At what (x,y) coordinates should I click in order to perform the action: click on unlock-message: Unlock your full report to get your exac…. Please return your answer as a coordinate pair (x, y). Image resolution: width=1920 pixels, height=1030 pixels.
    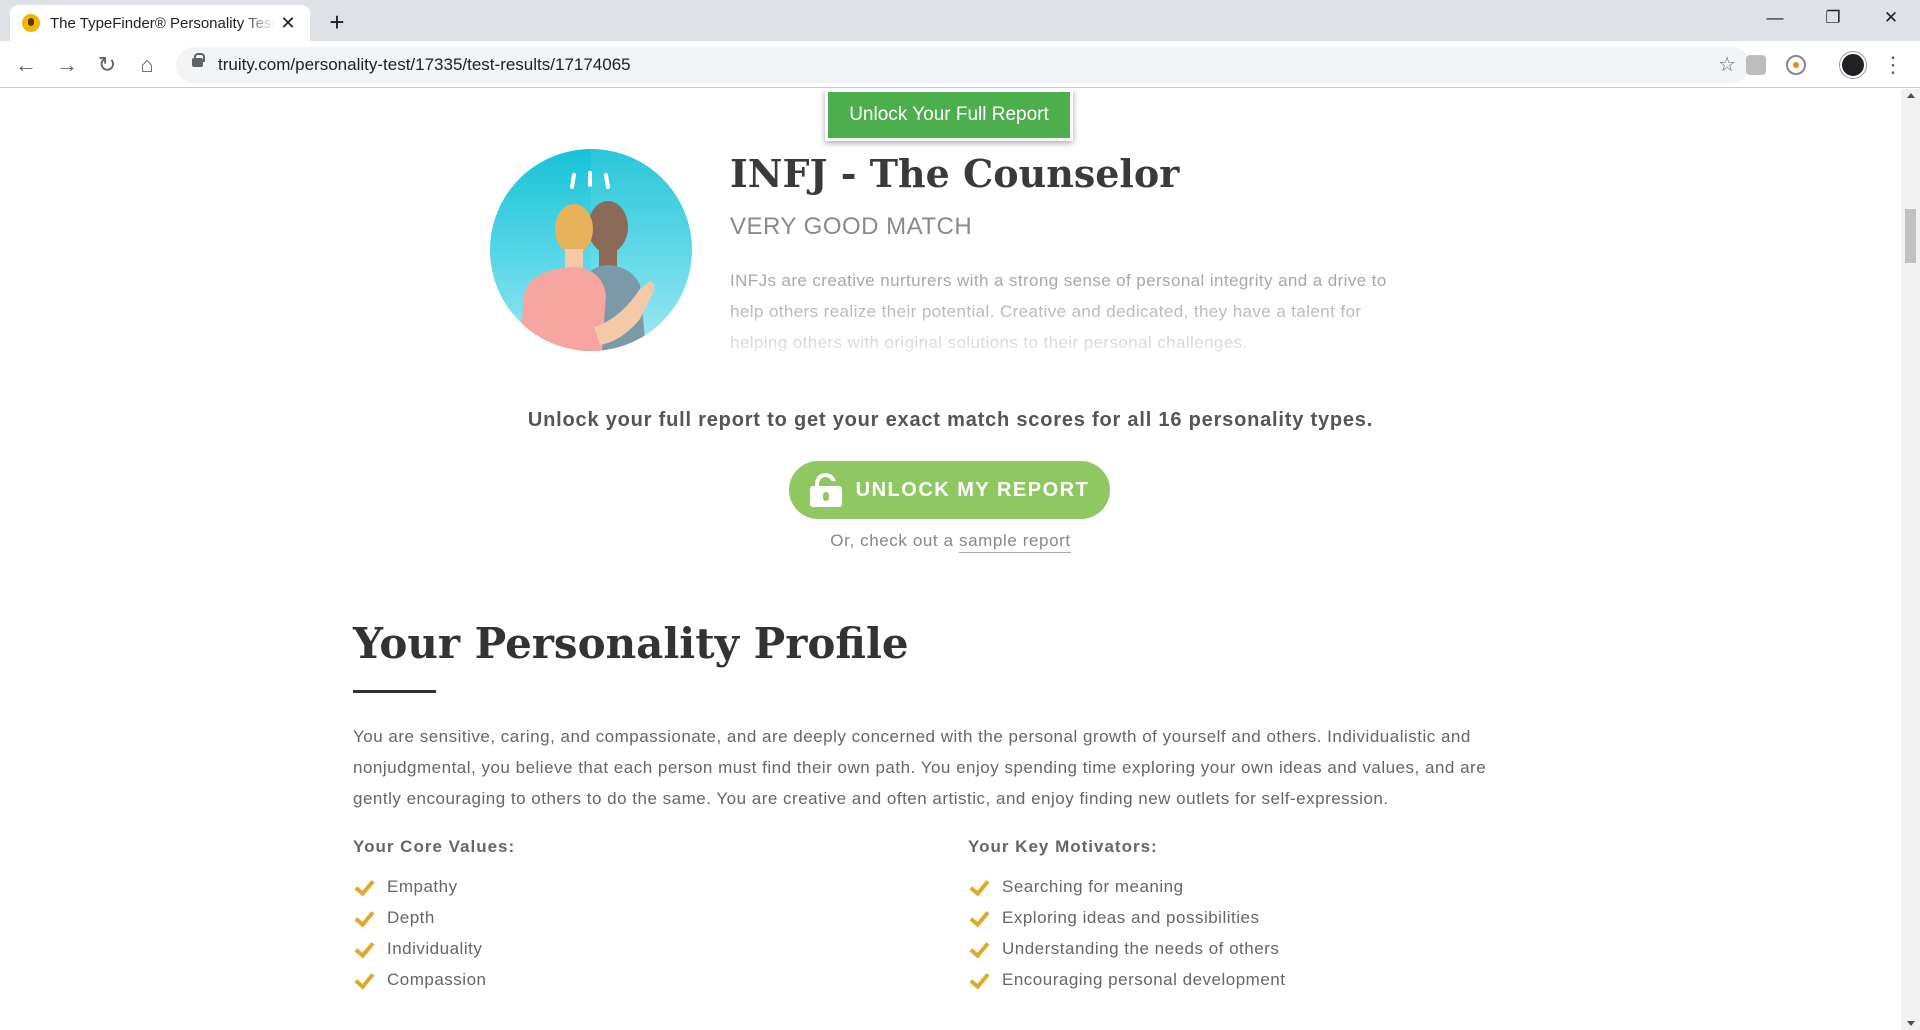
    Looking at the image, I should click on (950, 420).